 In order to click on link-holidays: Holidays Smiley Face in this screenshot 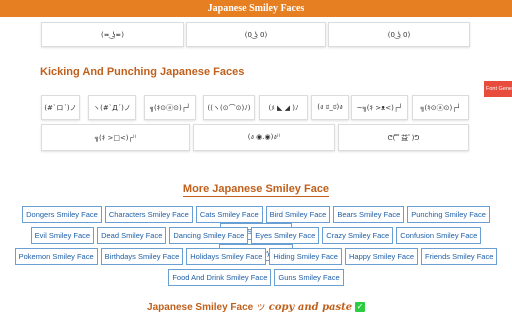, I will do `click(226, 256)`.